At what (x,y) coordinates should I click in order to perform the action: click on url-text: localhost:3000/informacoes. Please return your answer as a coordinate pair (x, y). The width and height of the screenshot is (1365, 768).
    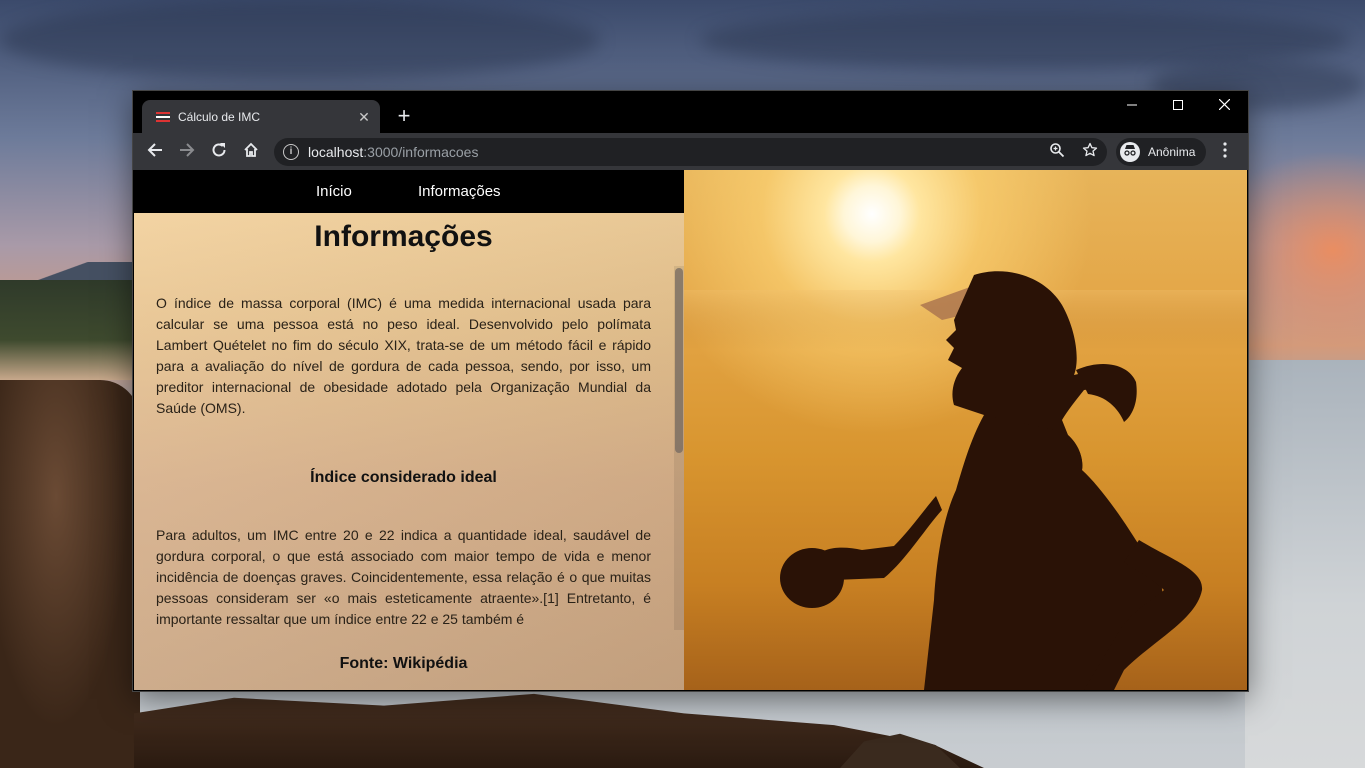
    Looking at the image, I should click on (393, 152).